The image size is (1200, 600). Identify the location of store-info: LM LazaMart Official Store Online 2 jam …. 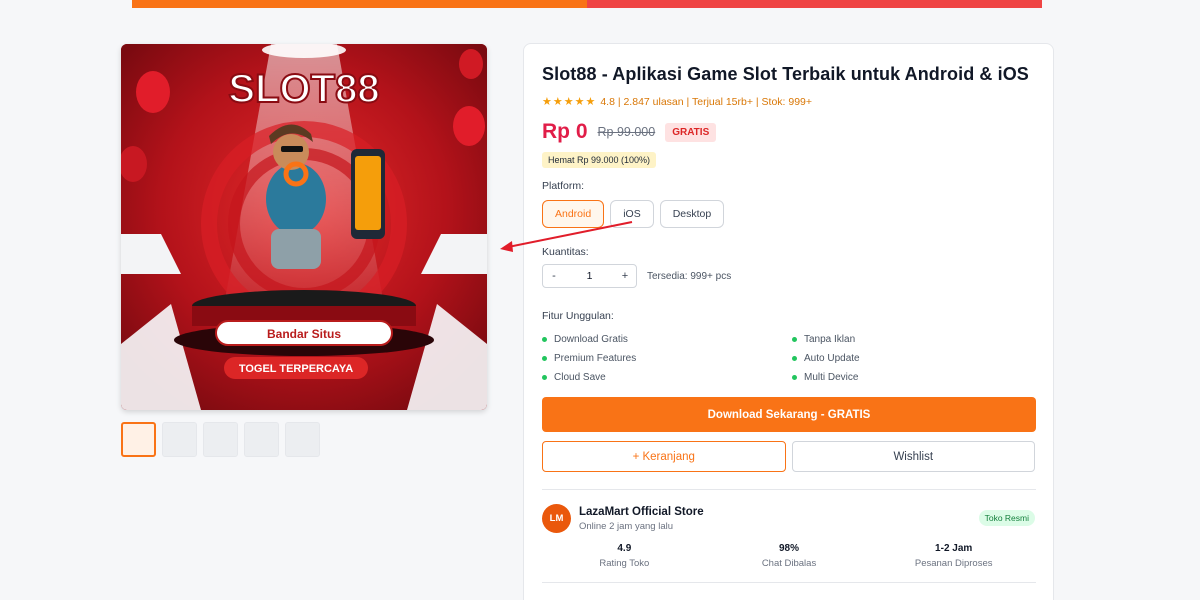
(788, 518).